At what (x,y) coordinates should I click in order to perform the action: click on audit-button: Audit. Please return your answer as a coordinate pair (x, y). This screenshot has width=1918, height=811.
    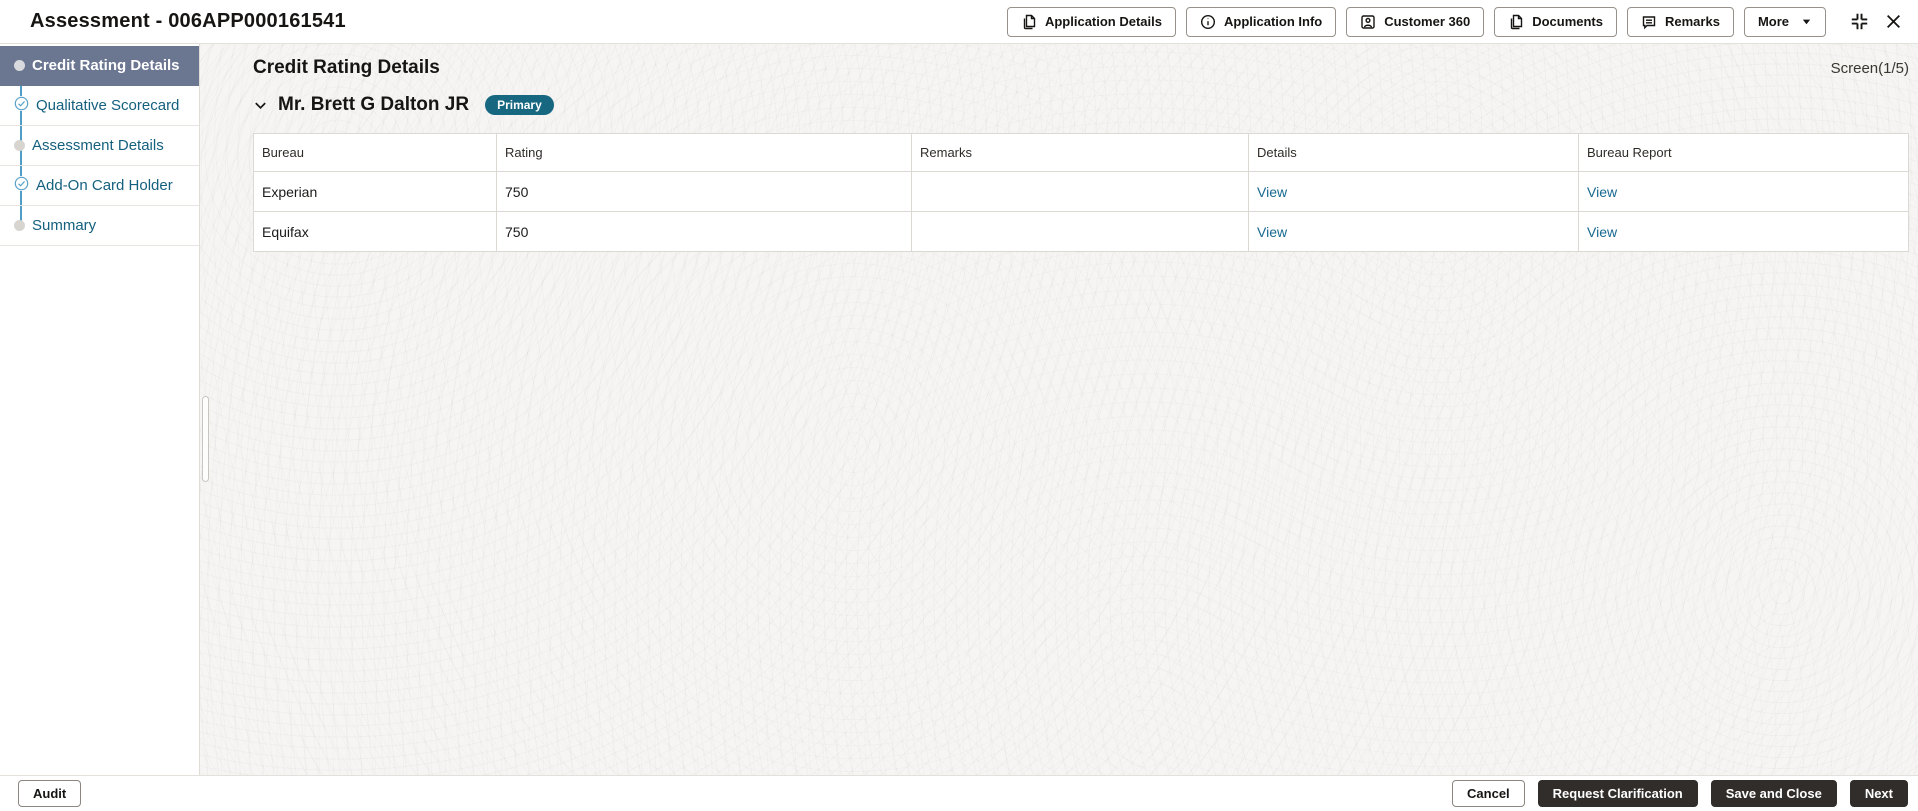
    Looking at the image, I should click on (50, 793).